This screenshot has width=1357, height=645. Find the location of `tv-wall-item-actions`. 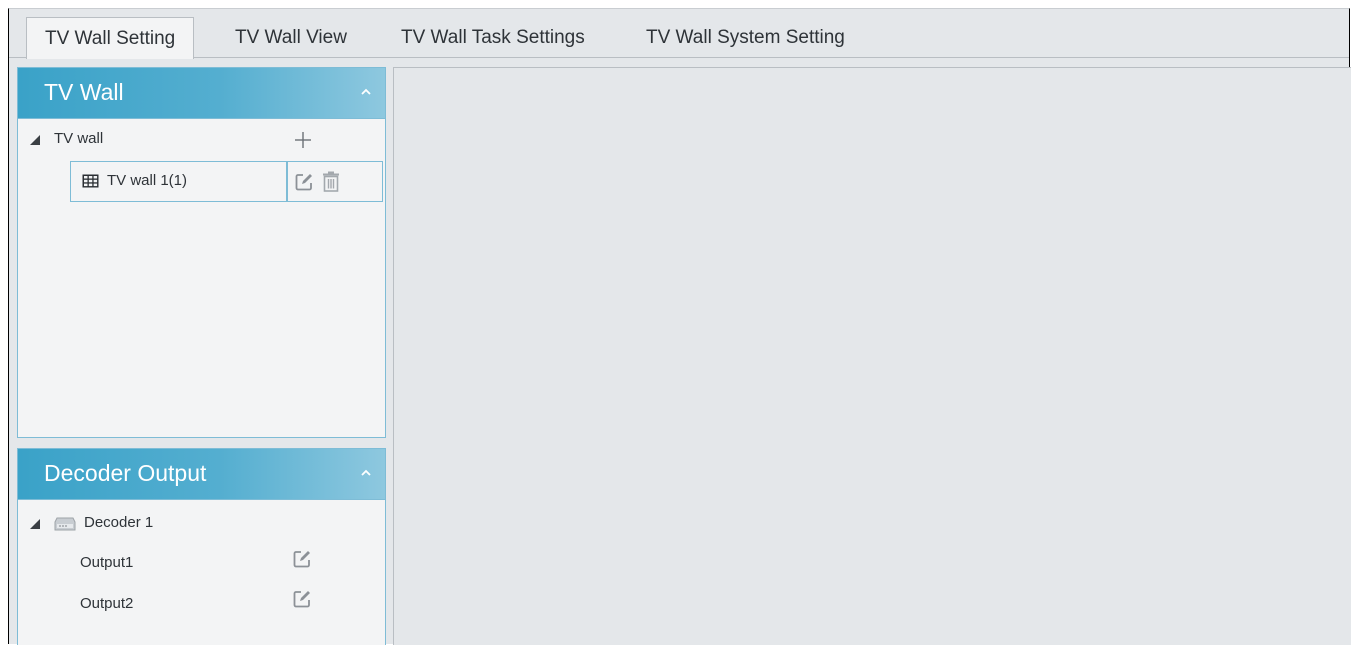

tv-wall-item-actions is located at coordinates (335, 181).